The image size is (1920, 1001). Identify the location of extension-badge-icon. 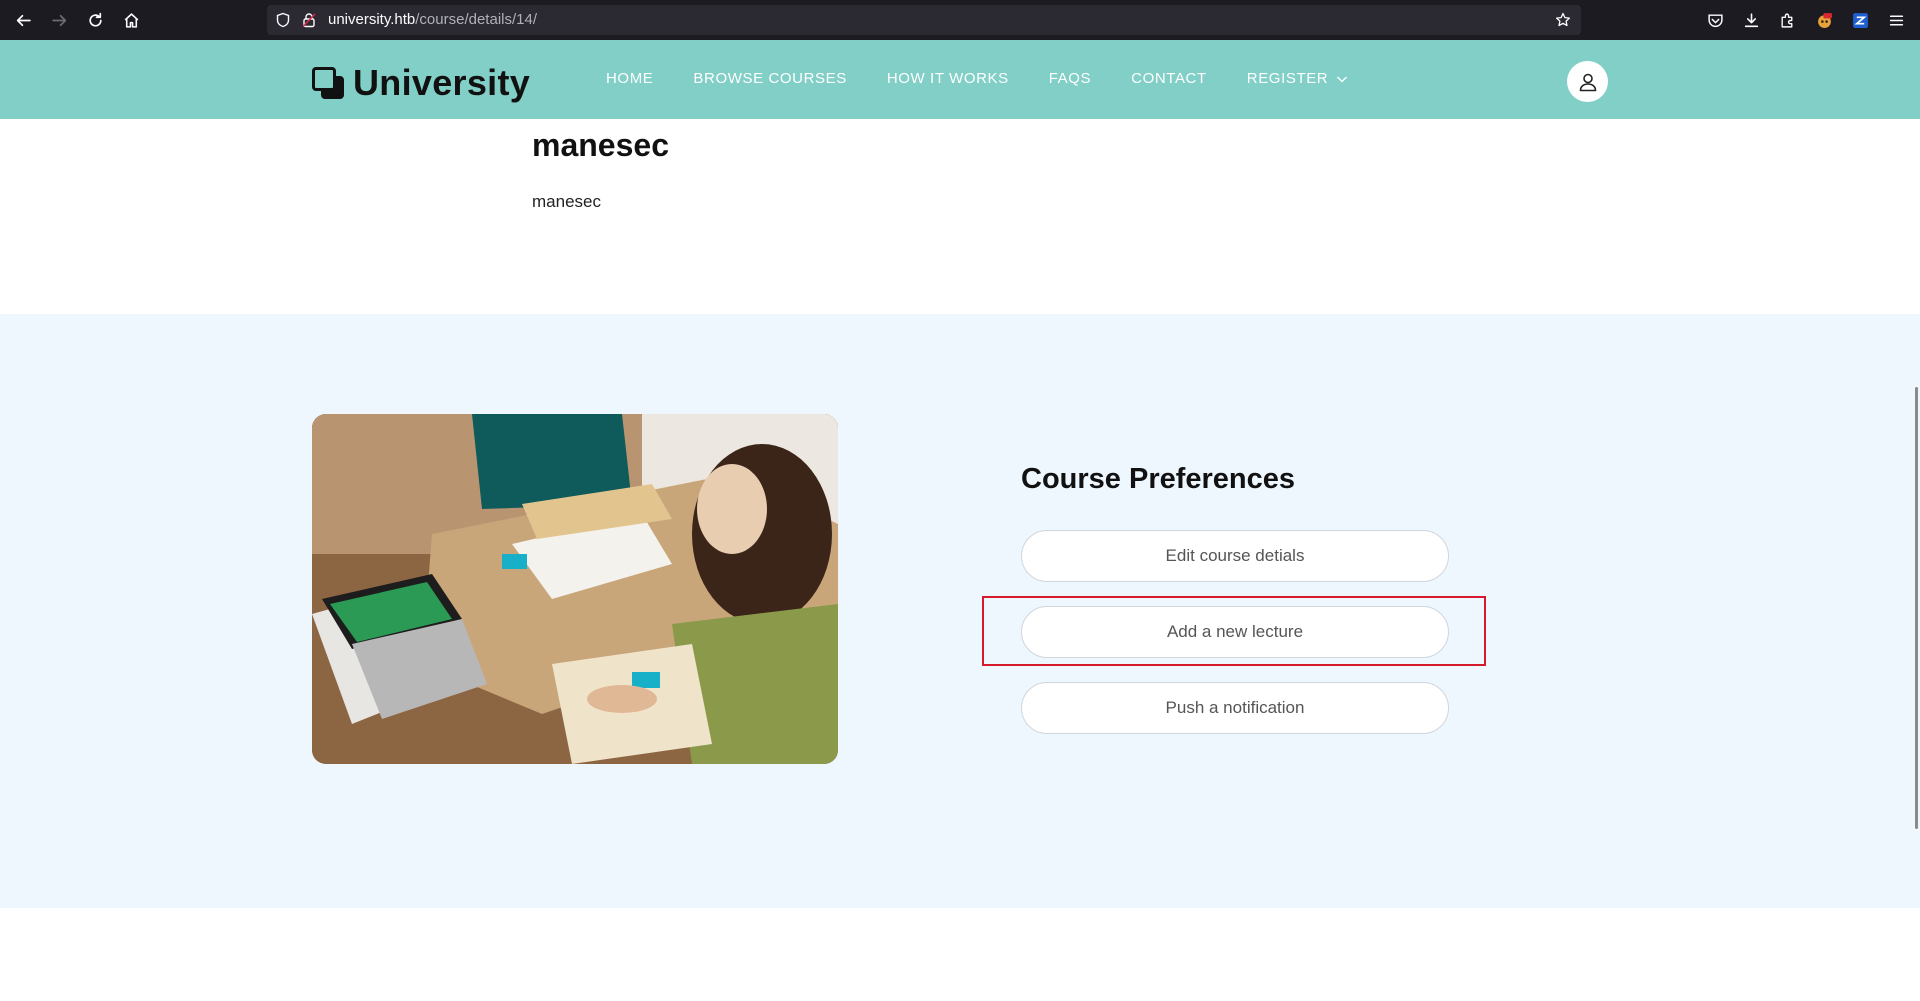
(1824, 20).